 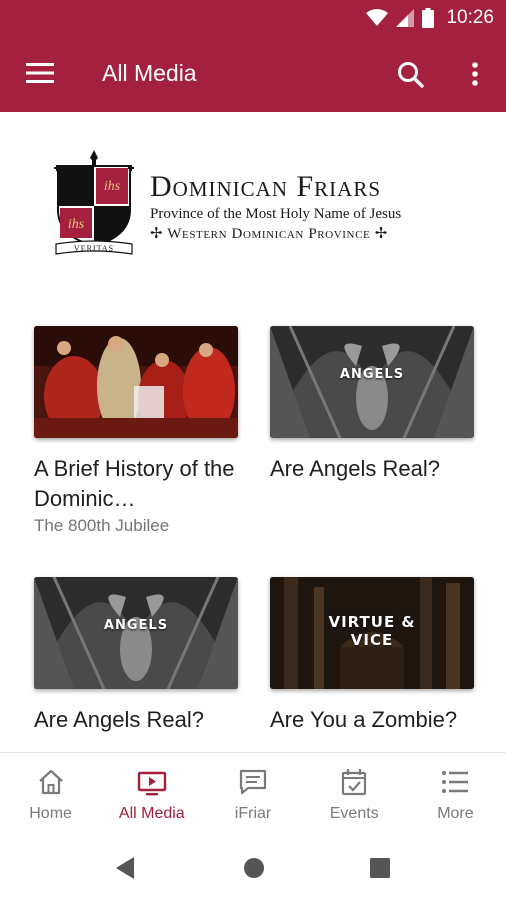 What do you see at coordinates (470, 17) in the screenshot?
I see `status-time: 10:26` at bounding box center [470, 17].